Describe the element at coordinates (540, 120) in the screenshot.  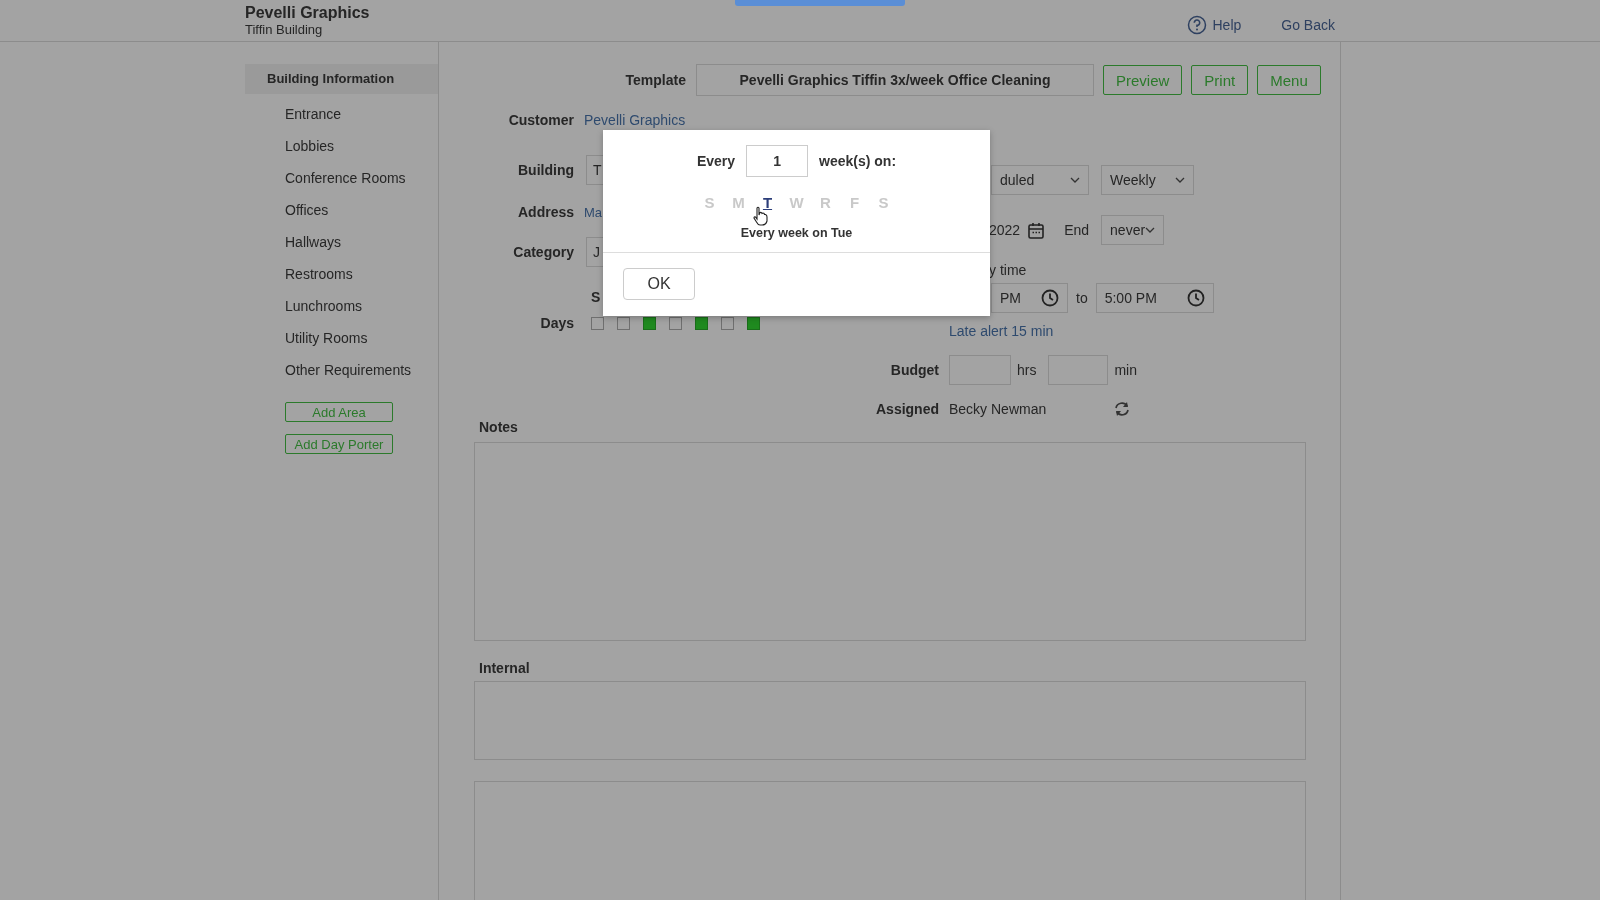
I see `field-label: Customer` at that location.